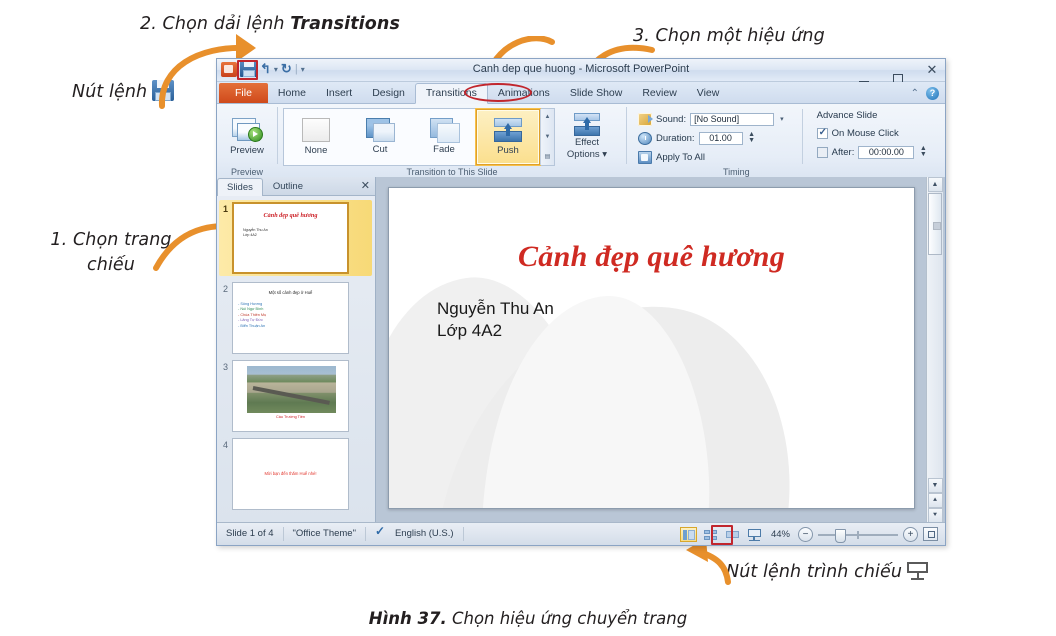 This screenshot has width=1056, height=636. I want to click on slide-body-text: Nguyễn Thu An Lớp 4A2, so click(495, 320).